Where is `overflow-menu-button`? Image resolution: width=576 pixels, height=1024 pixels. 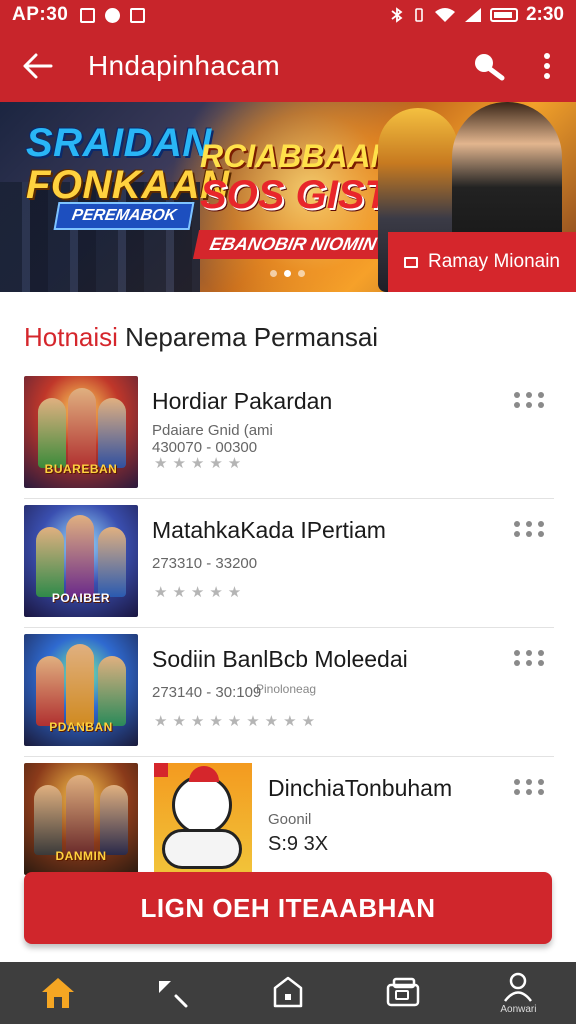
overflow-menu-button is located at coordinates (547, 66).